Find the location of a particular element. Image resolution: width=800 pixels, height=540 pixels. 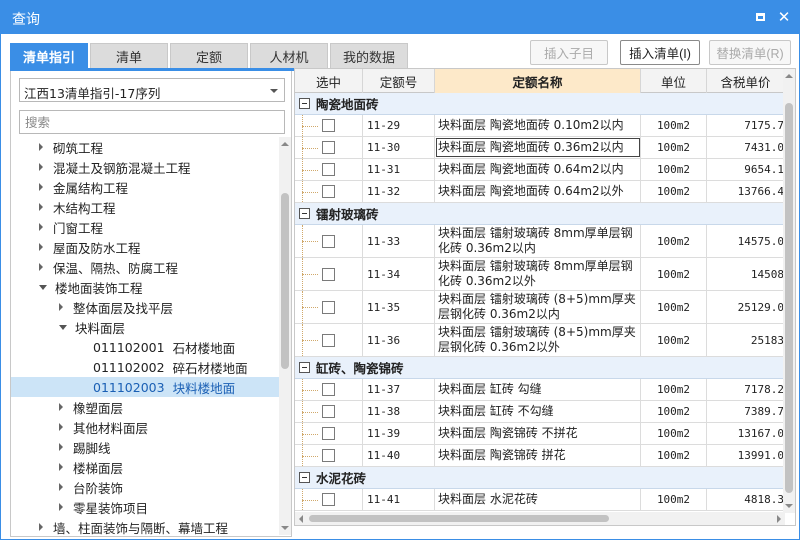

scroll-right-icon is located at coordinates (779, 519).